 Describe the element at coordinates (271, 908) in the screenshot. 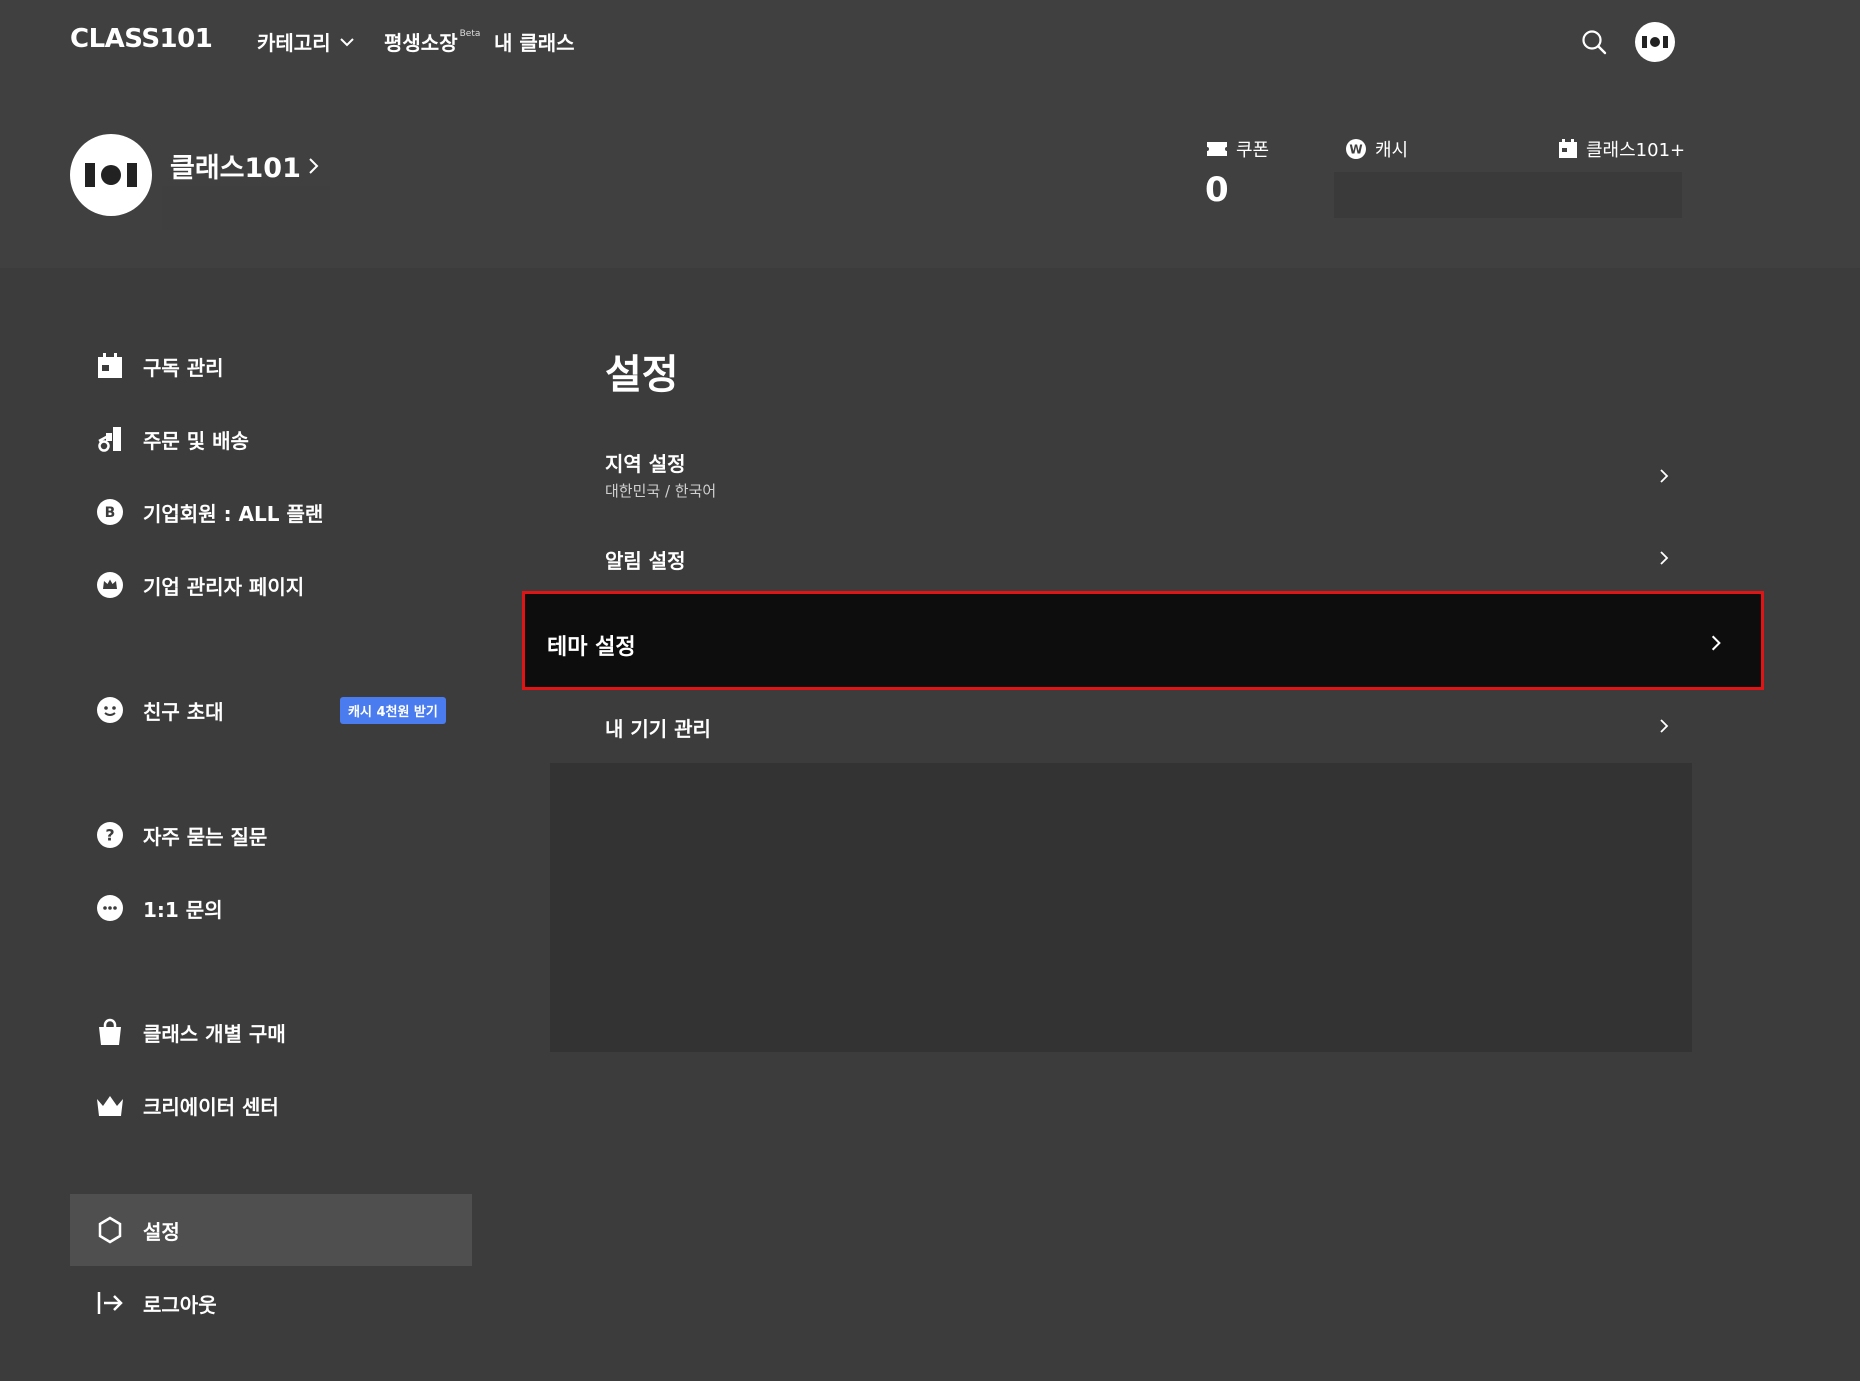

I see `sidebar-item-inquiry: 1:1 문의` at that location.